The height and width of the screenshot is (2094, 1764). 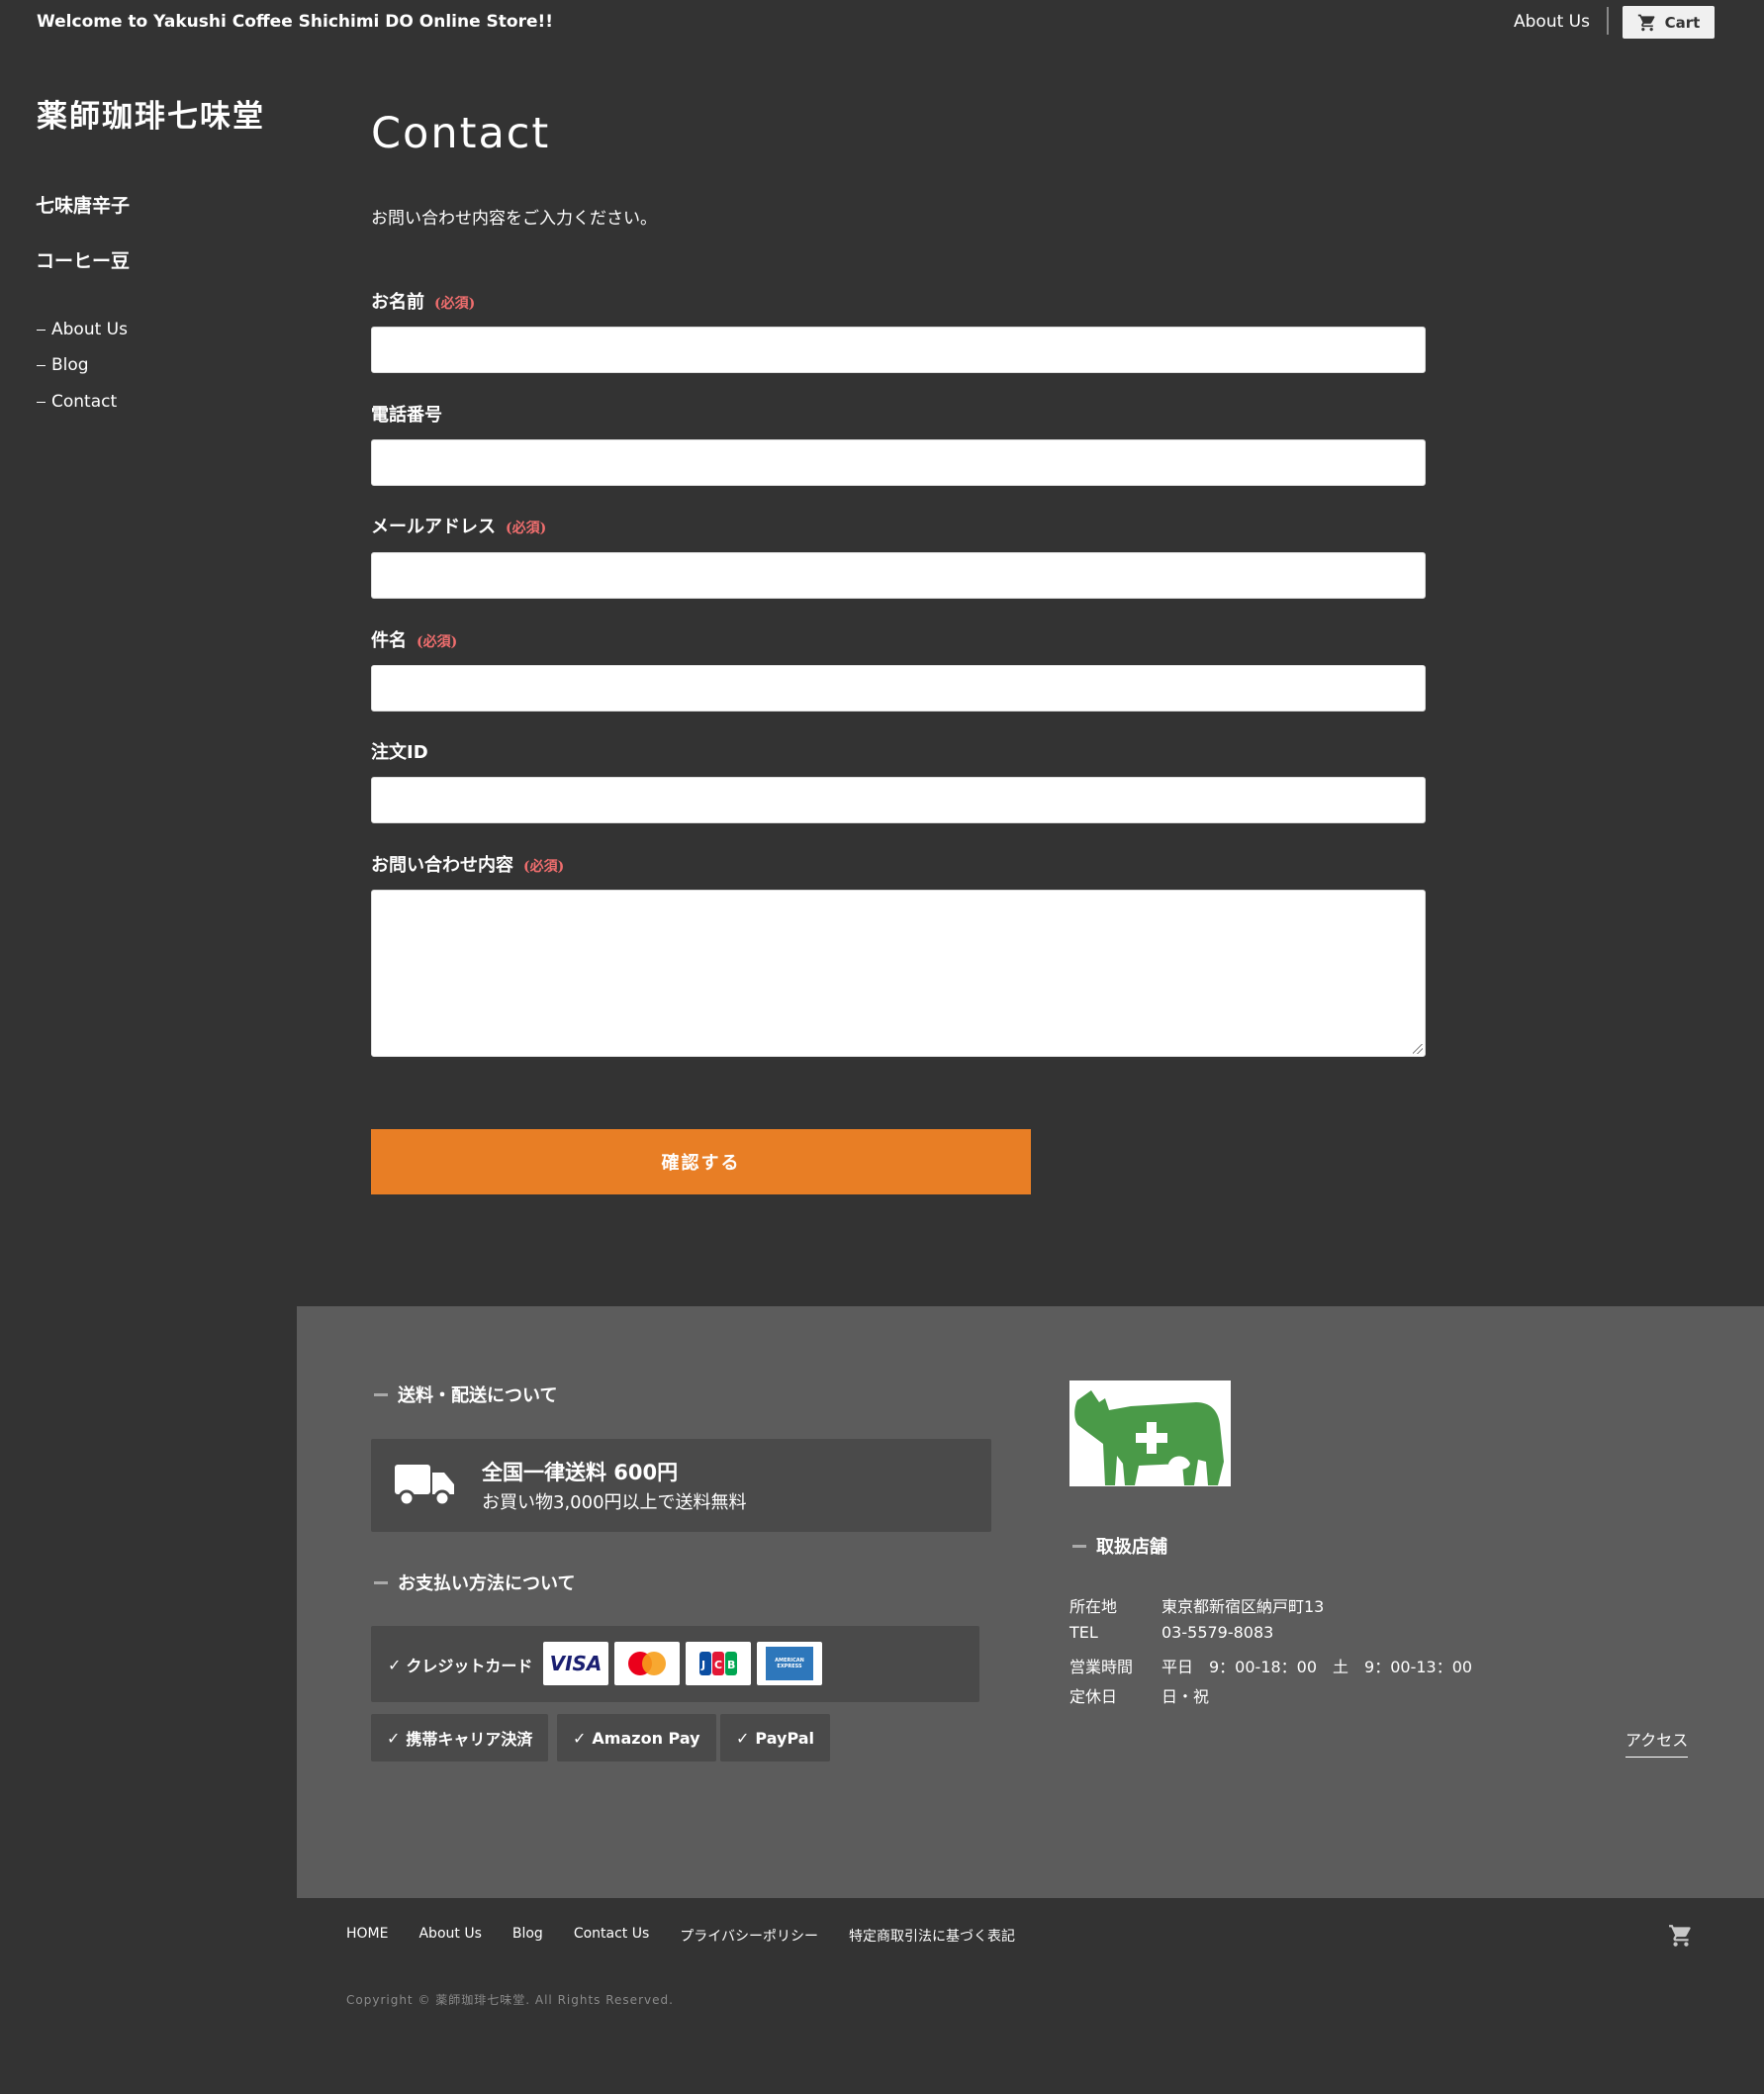 What do you see at coordinates (1657, 1742) in the screenshot?
I see `access-link: アクセス` at bounding box center [1657, 1742].